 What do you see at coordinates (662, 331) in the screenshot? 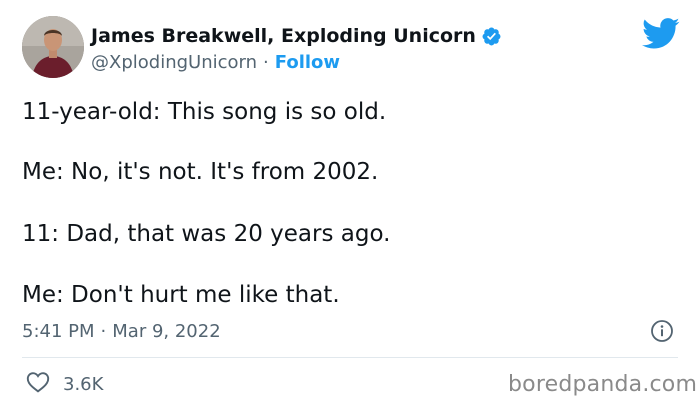
I see `info-icon` at bounding box center [662, 331].